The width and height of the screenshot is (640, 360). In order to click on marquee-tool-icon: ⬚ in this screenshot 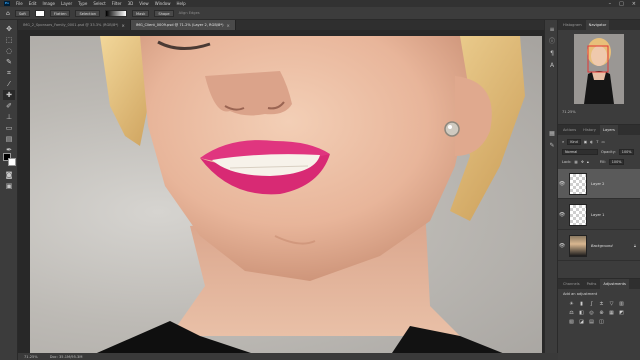, I will do `click(9, 40)`.